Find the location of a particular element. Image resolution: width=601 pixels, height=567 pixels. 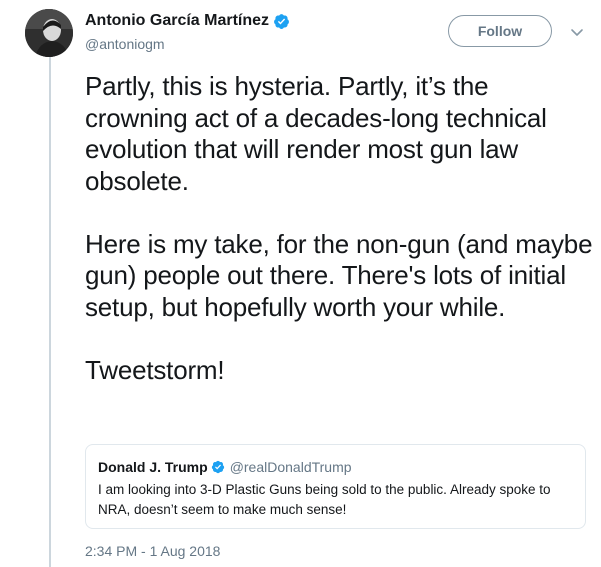

chevron-down-icon is located at coordinates (577, 32).